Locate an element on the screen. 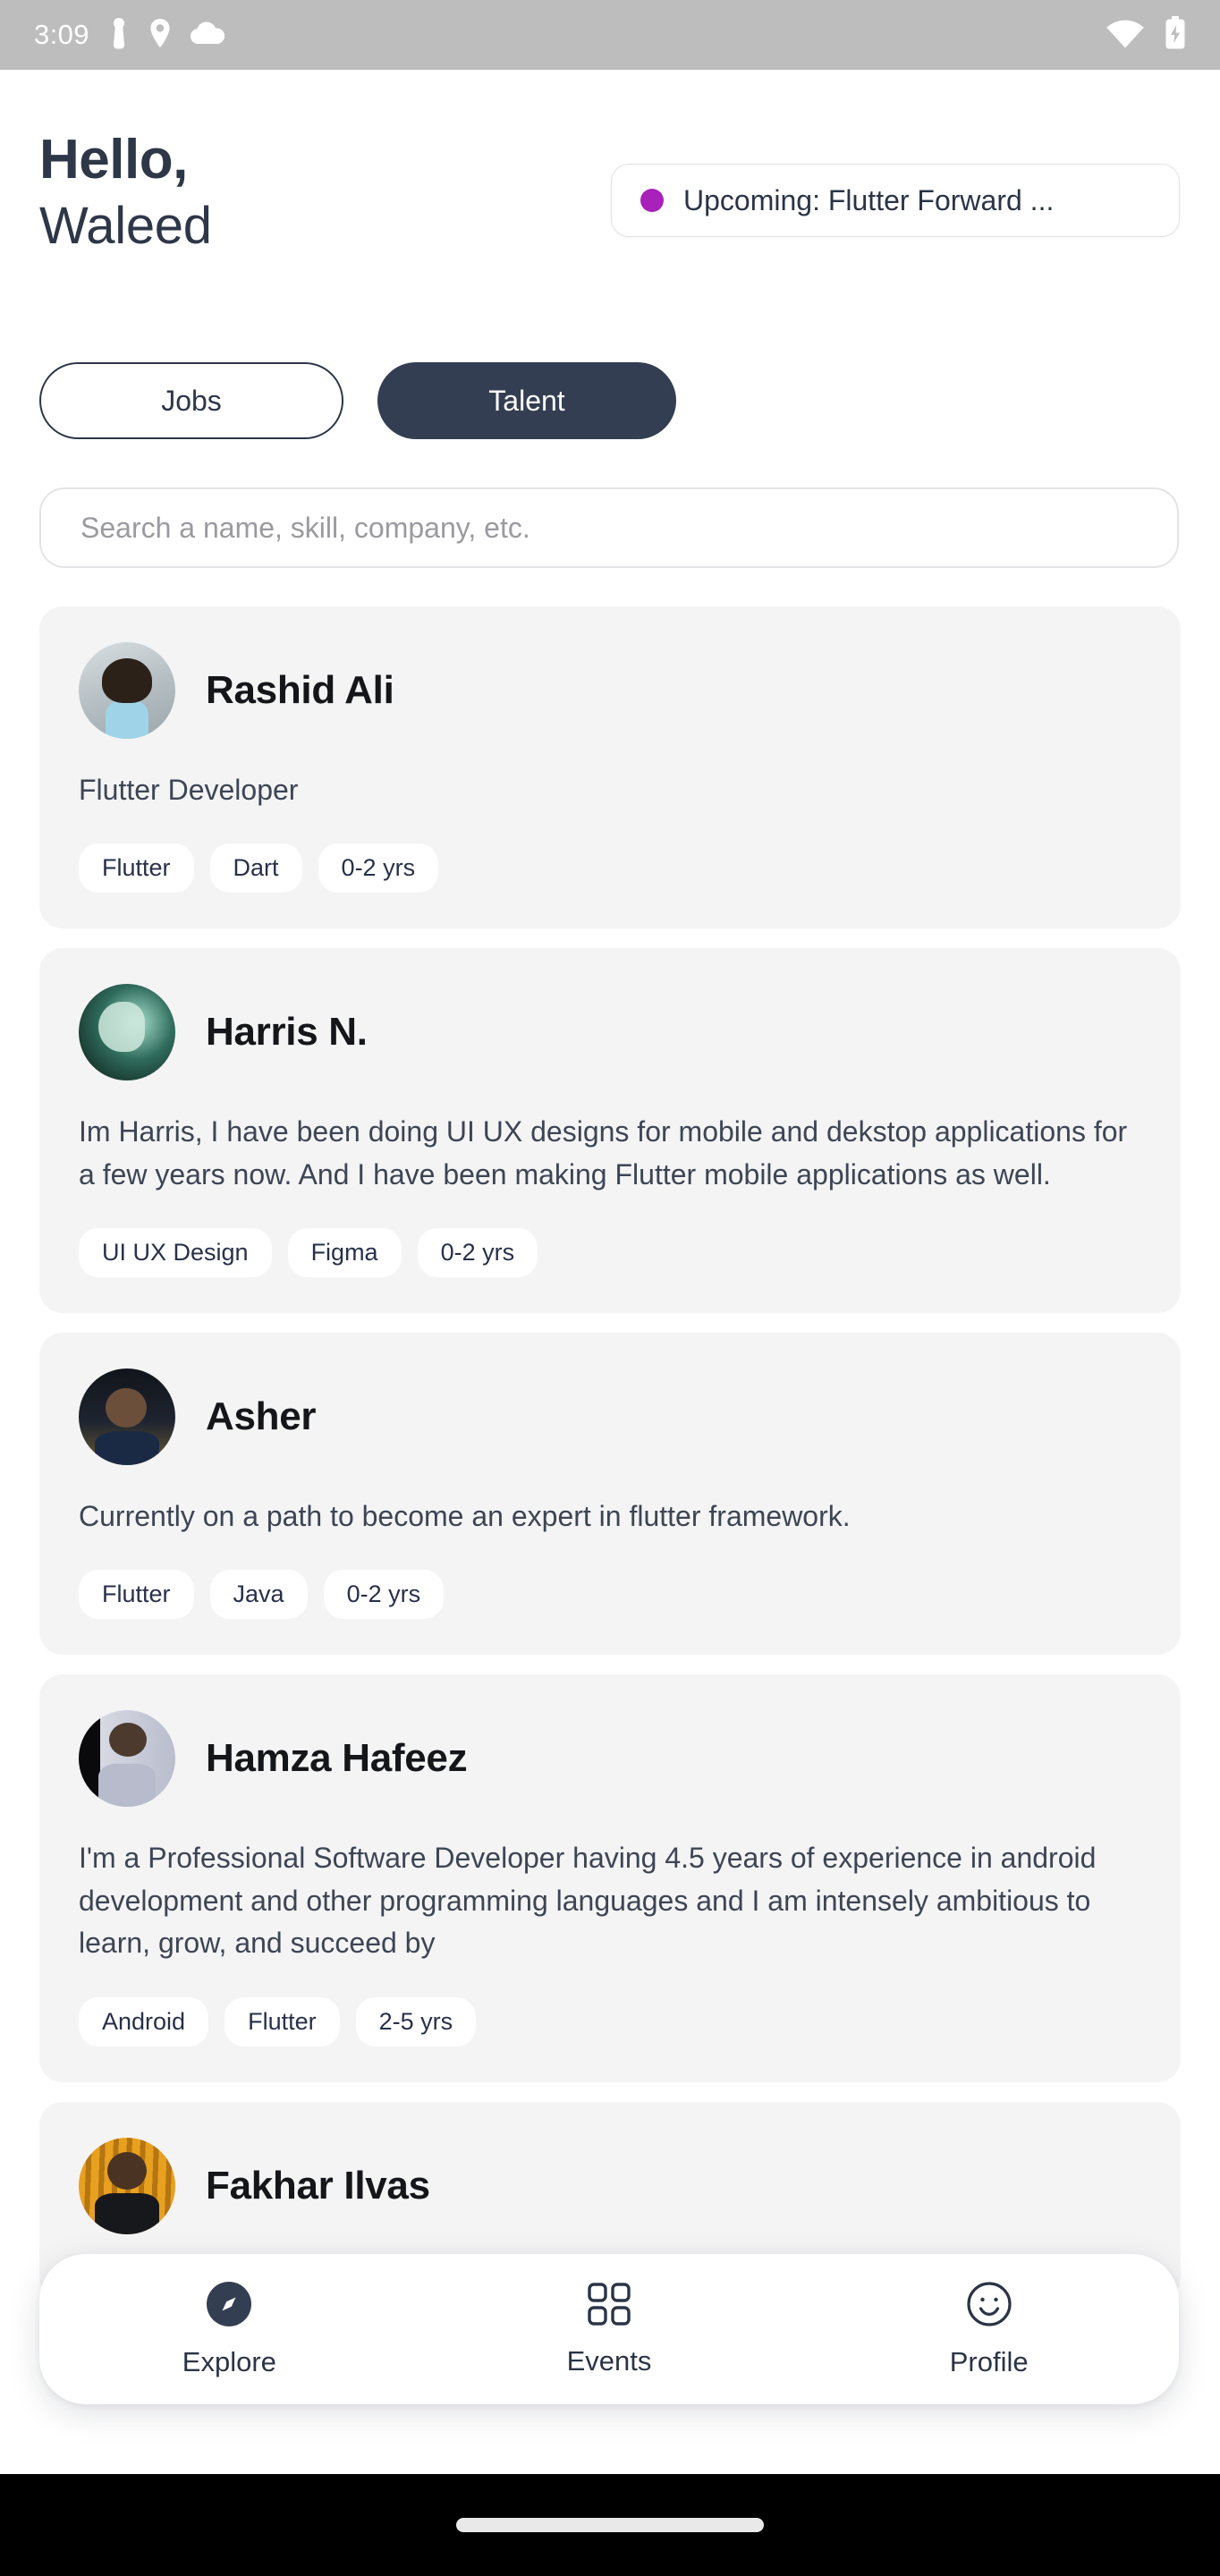 The width and height of the screenshot is (1220, 2576). talent-tags: Flutter Java 0-2 yrs is located at coordinates (610, 1595).